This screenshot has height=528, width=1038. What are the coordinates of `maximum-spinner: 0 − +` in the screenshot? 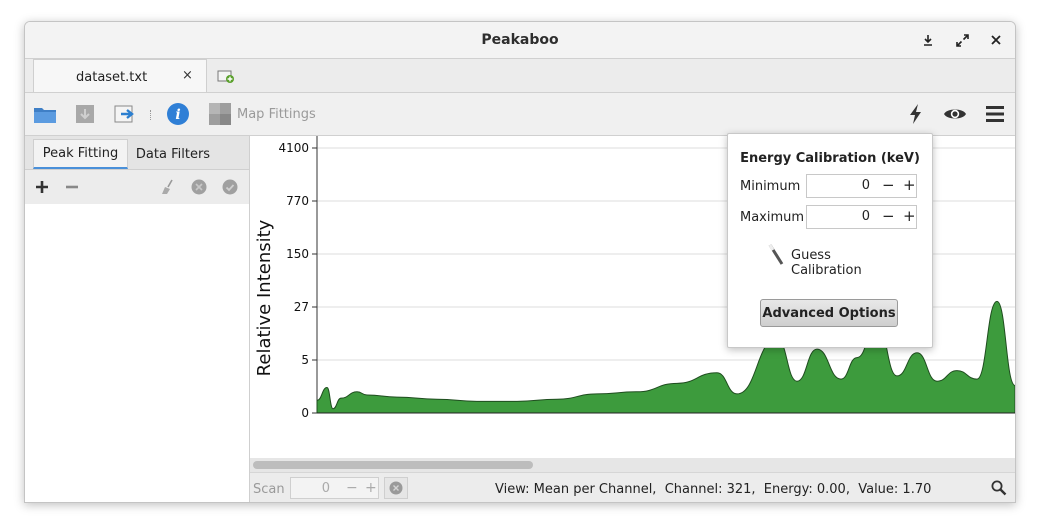 It's located at (861, 217).